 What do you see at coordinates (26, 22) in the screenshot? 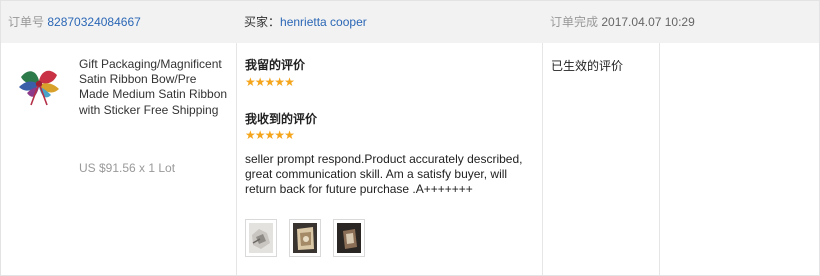
I see `order-number-label: 订单号` at bounding box center [26, 22].